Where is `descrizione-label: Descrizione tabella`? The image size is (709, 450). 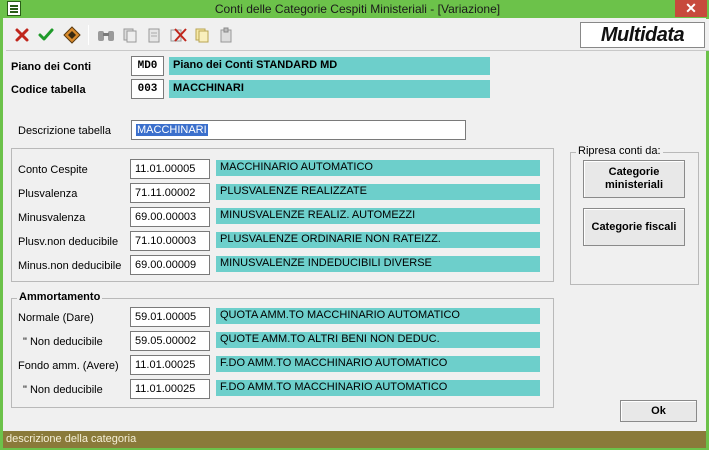 descrizione-label: Descrizione tabella is located at coordinates (64, 131).